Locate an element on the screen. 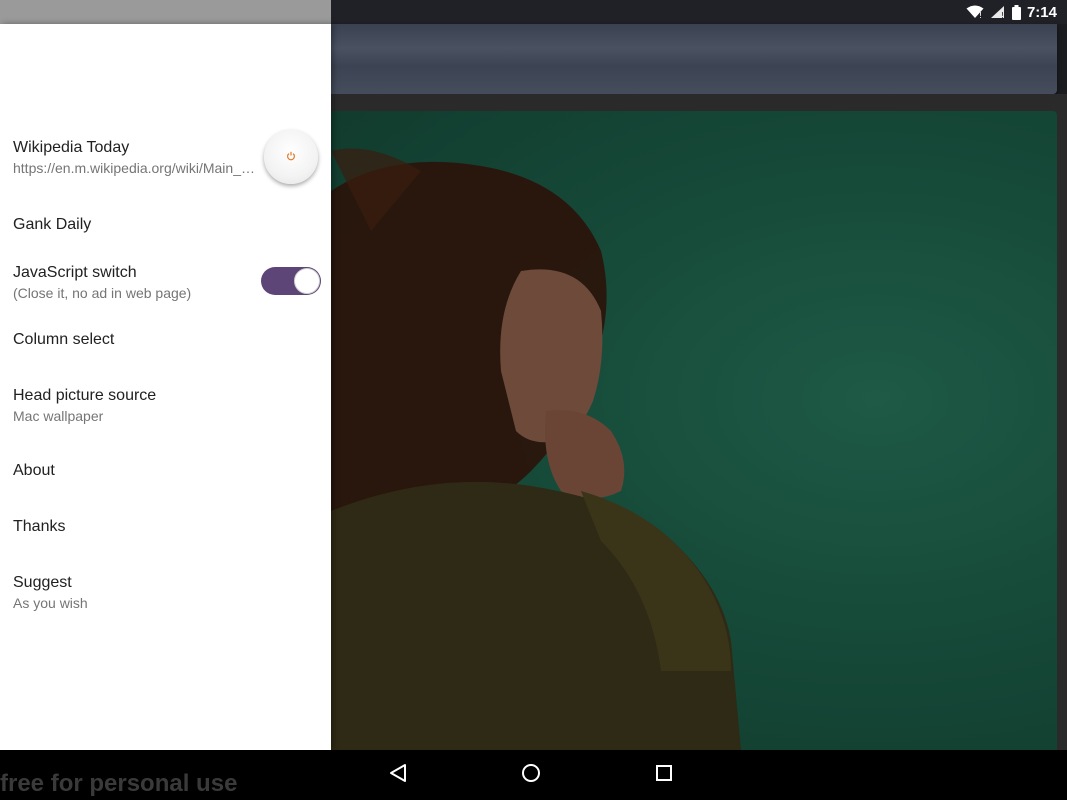 The height and width of the screenshot is (800, 1067). power-button is located at coordinates (291, 157).